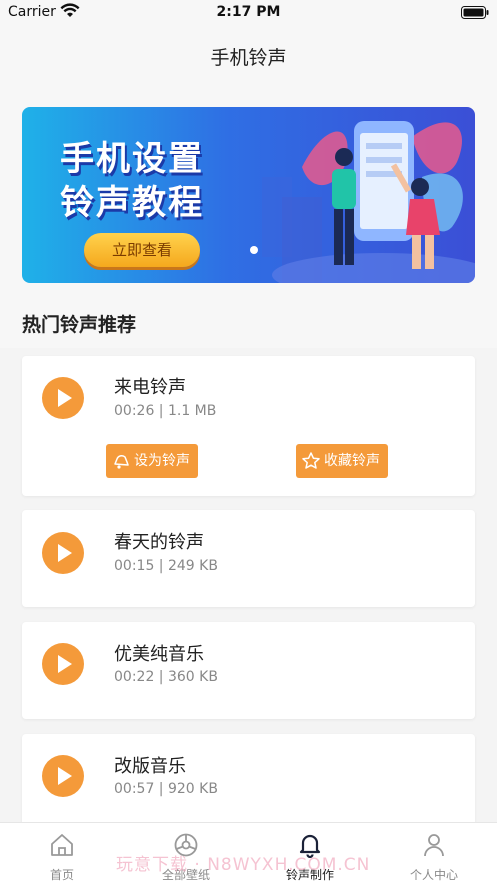 Image resolution: width=497 pixels, height=883 pixels. What do you see at coordinates (475, 12) in the screenshot?
I see `battery-icon` at bounding box center [475, 12].